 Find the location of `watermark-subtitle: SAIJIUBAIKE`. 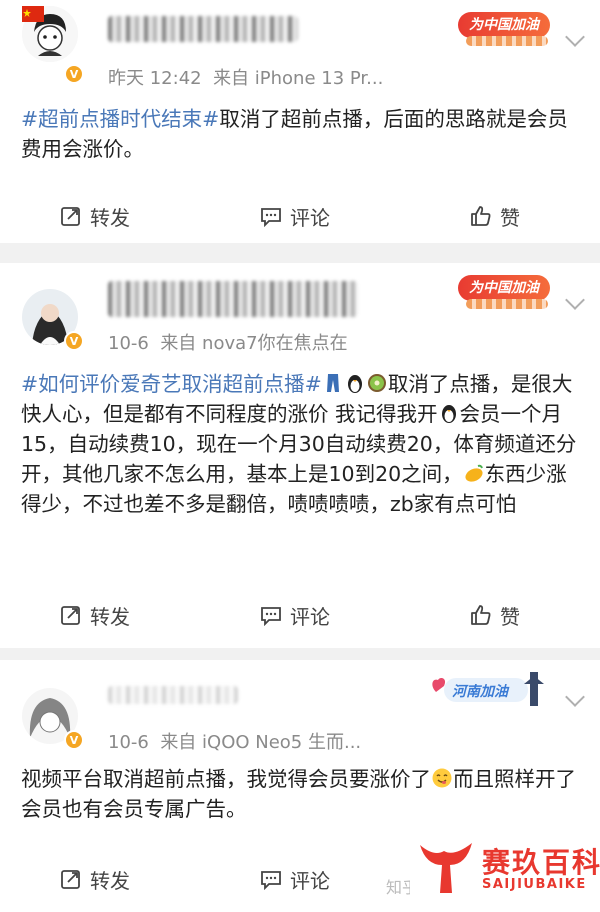

watermark-subtitle: SAIJIUBAIKE is located at coordinates (534, 884).